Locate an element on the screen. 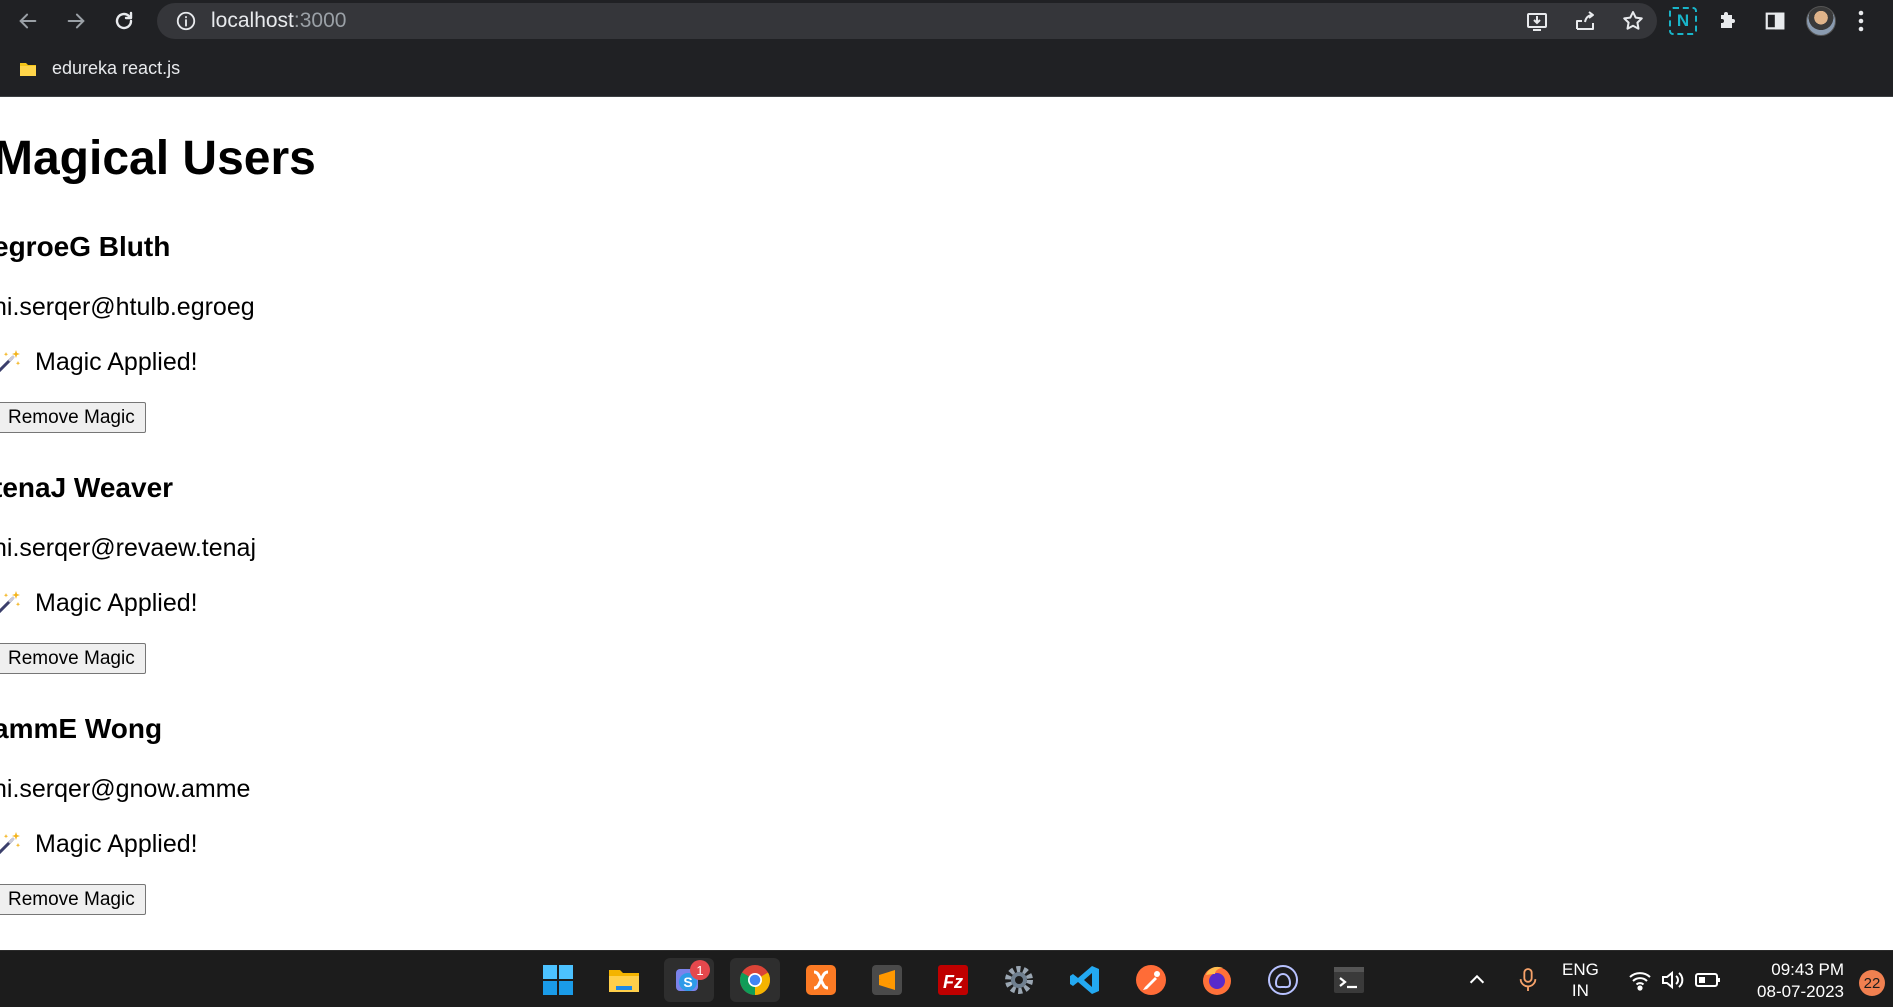 The width and height of the screenshot is (1893, 1007). tray-overflow-button is located at coordinates (1477, 979).